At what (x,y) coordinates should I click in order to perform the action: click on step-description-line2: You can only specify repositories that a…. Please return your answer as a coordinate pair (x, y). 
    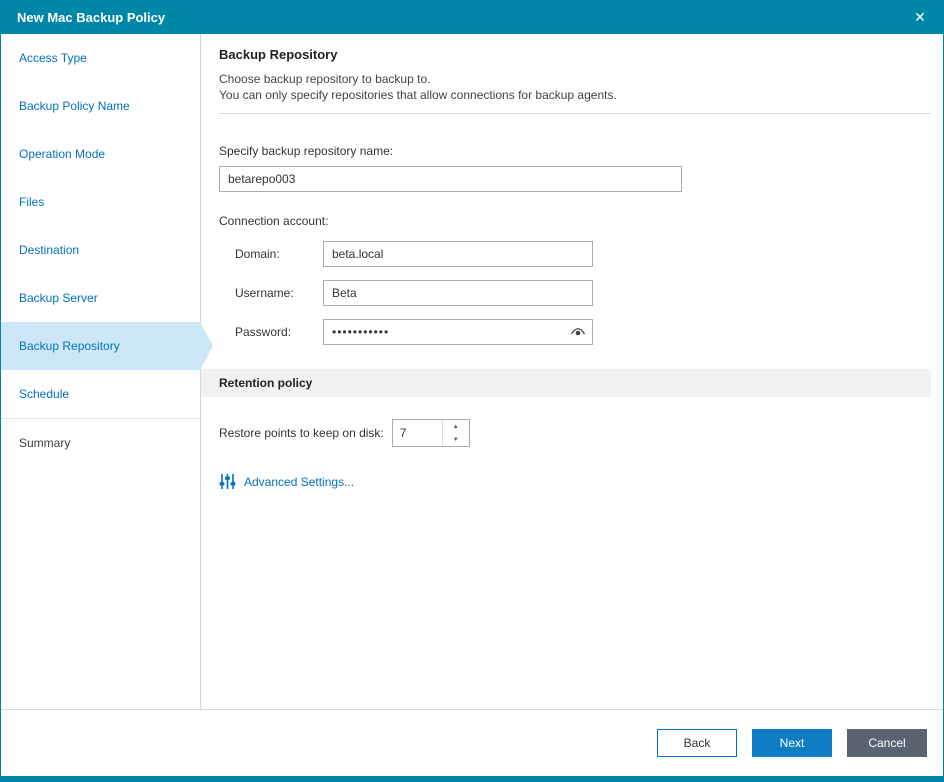
    Looking at the image, I should click on (418, 95).